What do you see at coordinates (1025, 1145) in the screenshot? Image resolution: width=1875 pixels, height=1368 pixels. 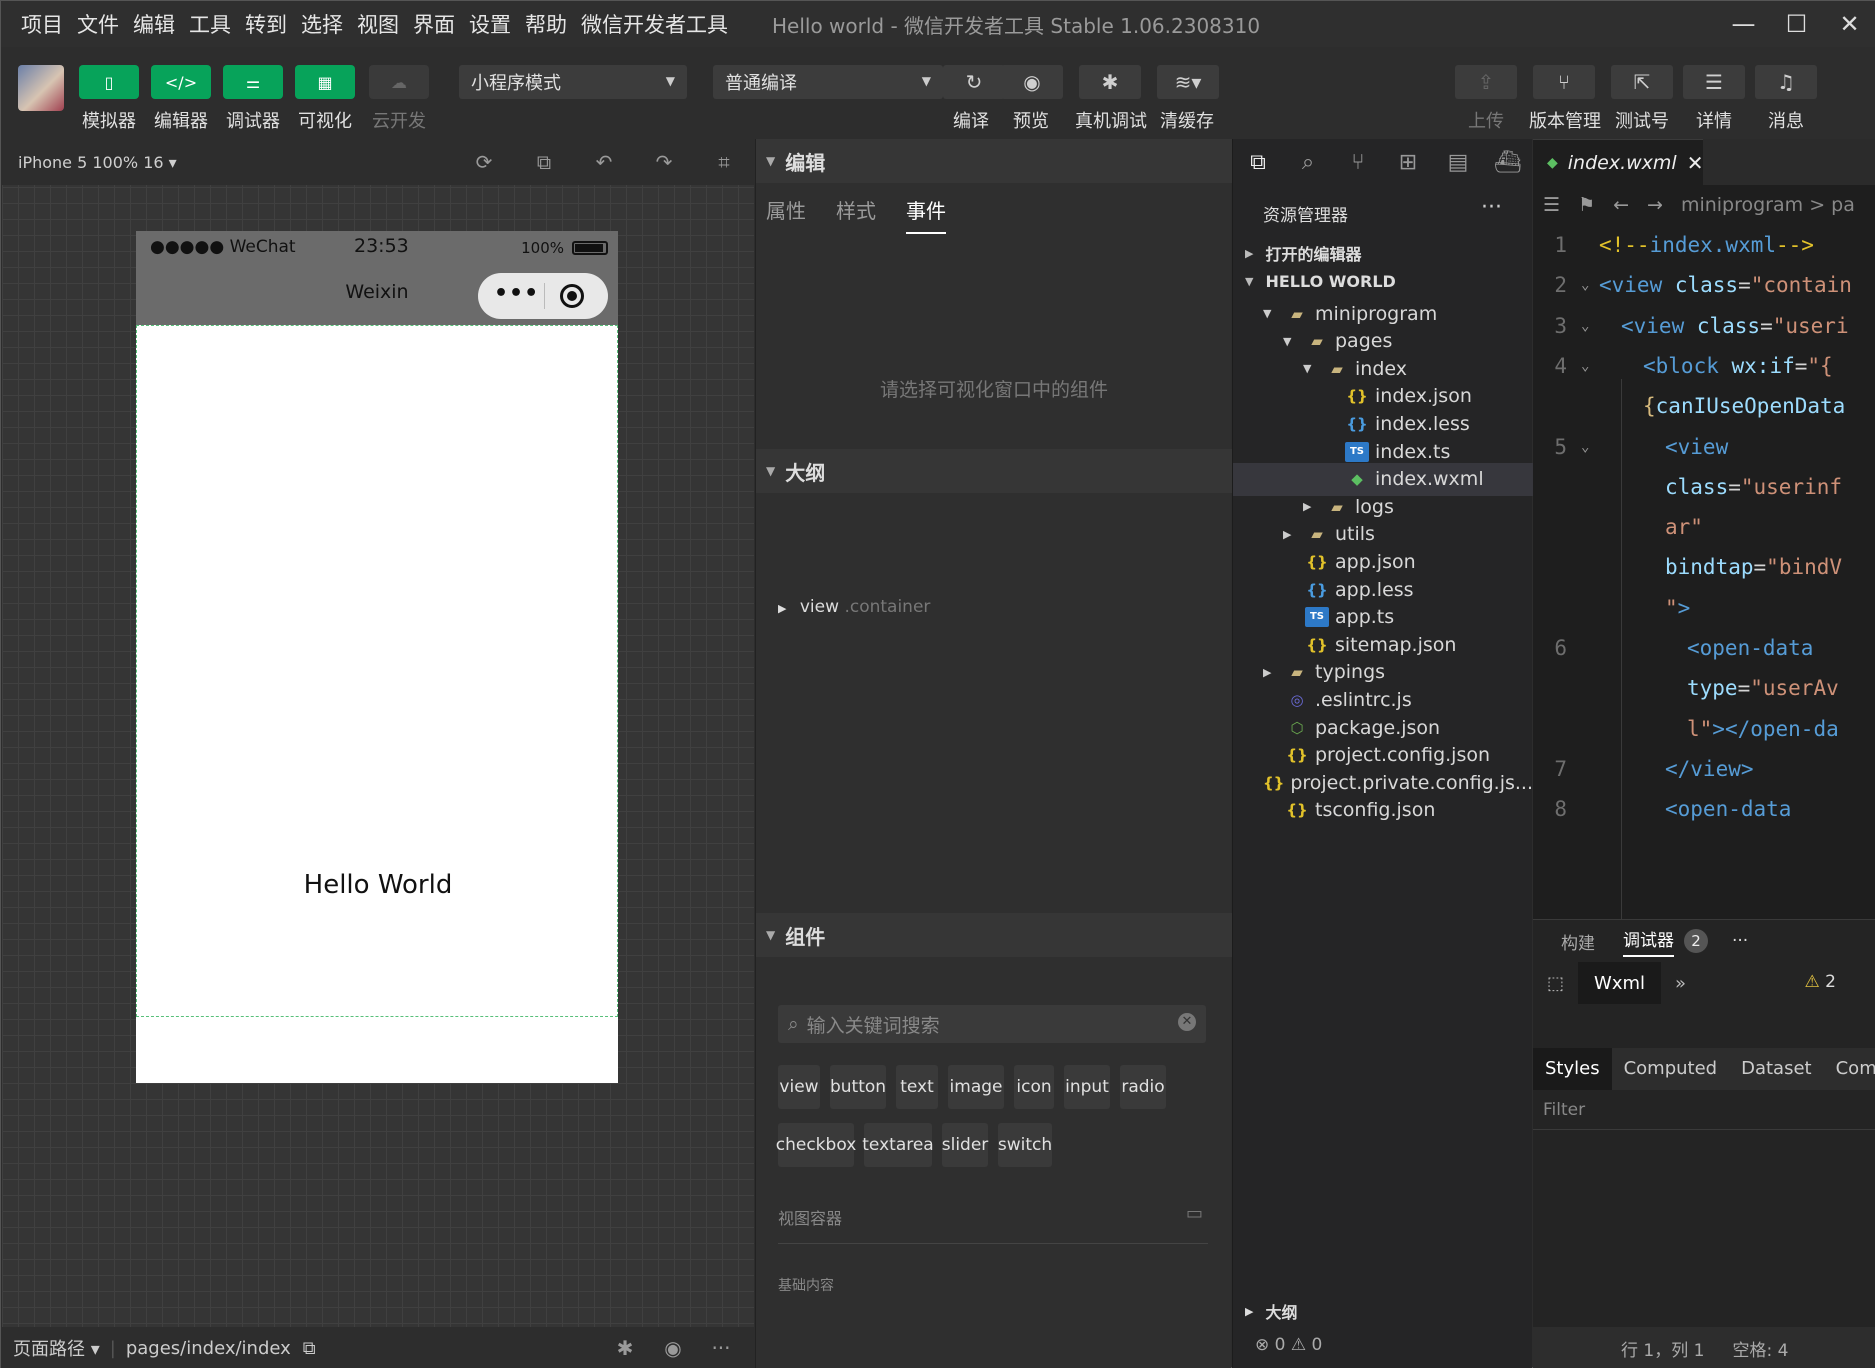 I see `component-chip-switch: switch` at bounding box center [1025, 1145].